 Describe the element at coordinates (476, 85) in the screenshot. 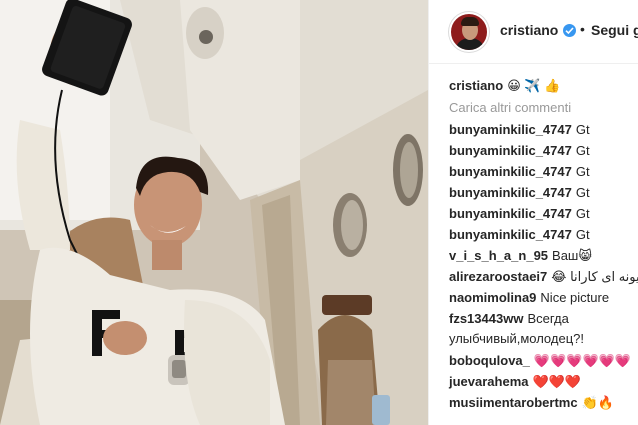

I see `caption-username: cristiano` at that location.